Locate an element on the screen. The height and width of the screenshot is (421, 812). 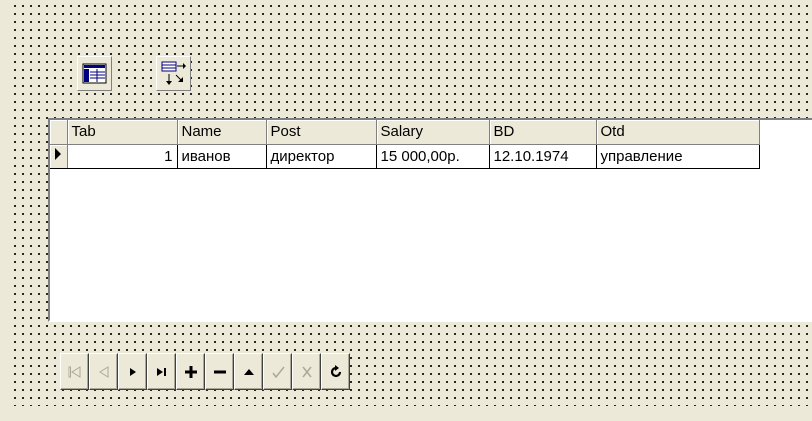
next-record-icon is located at coordinates (132, 371).